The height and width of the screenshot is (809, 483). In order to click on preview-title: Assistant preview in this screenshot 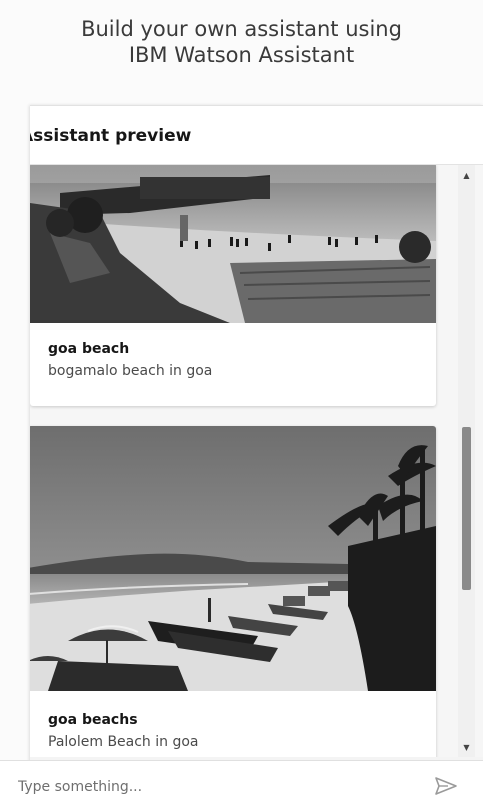, I will do `click(111, 136)`.